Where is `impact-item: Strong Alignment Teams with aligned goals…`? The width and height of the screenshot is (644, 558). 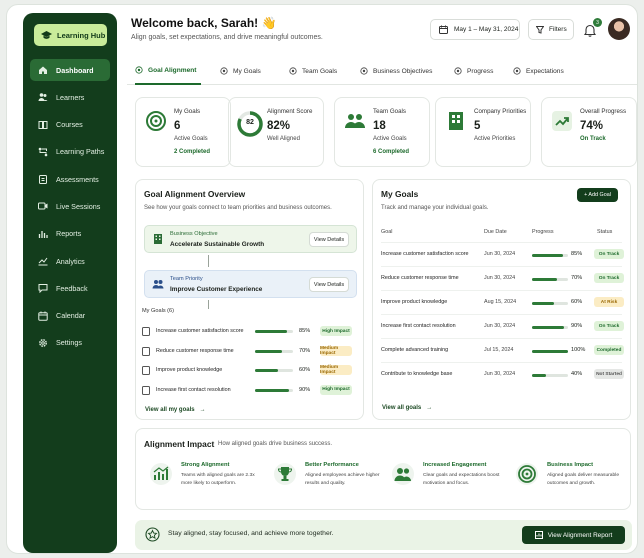
impact-item: Strong Alignment Teams with aligned goals… is located at coordinates (204, 479).